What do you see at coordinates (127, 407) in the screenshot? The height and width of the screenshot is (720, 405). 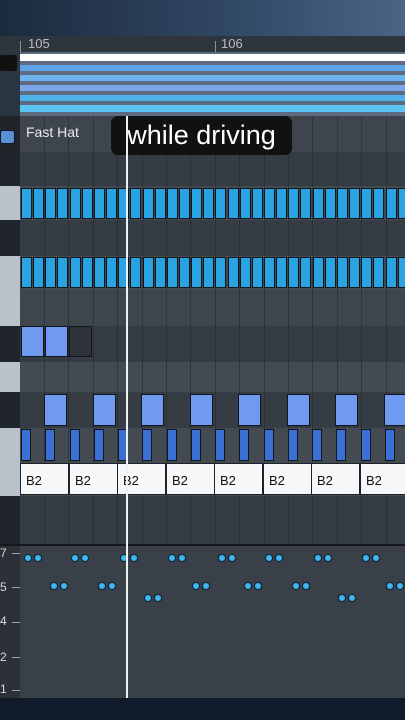 I see `playhead` at bounding box center [127, 407].